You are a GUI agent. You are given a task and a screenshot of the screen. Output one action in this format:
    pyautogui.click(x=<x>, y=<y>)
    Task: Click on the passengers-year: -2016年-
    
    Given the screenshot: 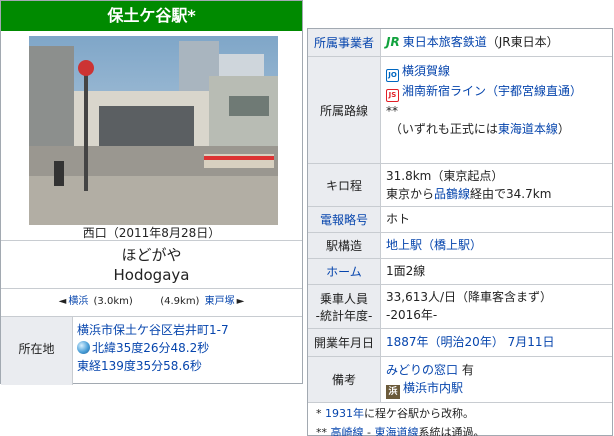 What is the action you would take?
    pyautogui.click(x=412, y=315)
    